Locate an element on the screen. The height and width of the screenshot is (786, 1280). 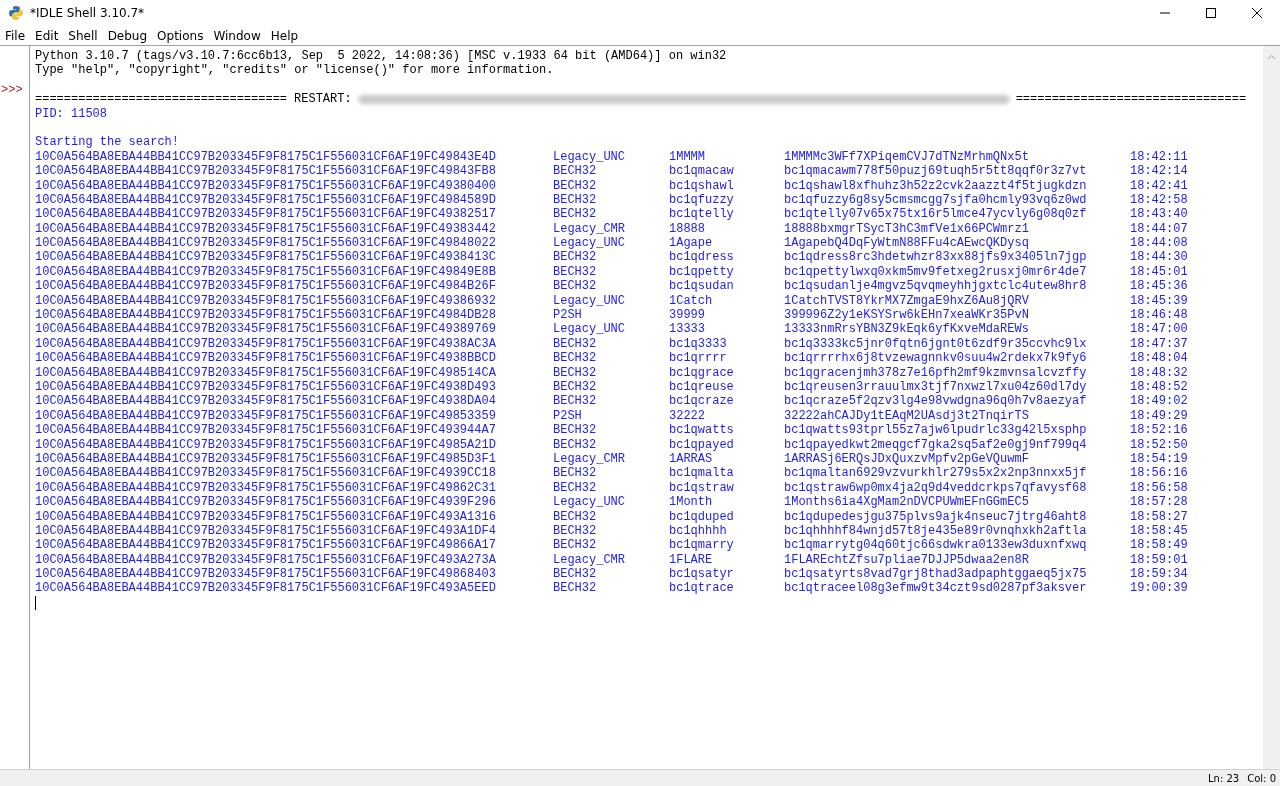
private-key-text: 10C0A564BA8EBA44BB41CC97B203345F9F8175C1F556031CF6AF19FC49853359 is located at coordinates (266, 416).